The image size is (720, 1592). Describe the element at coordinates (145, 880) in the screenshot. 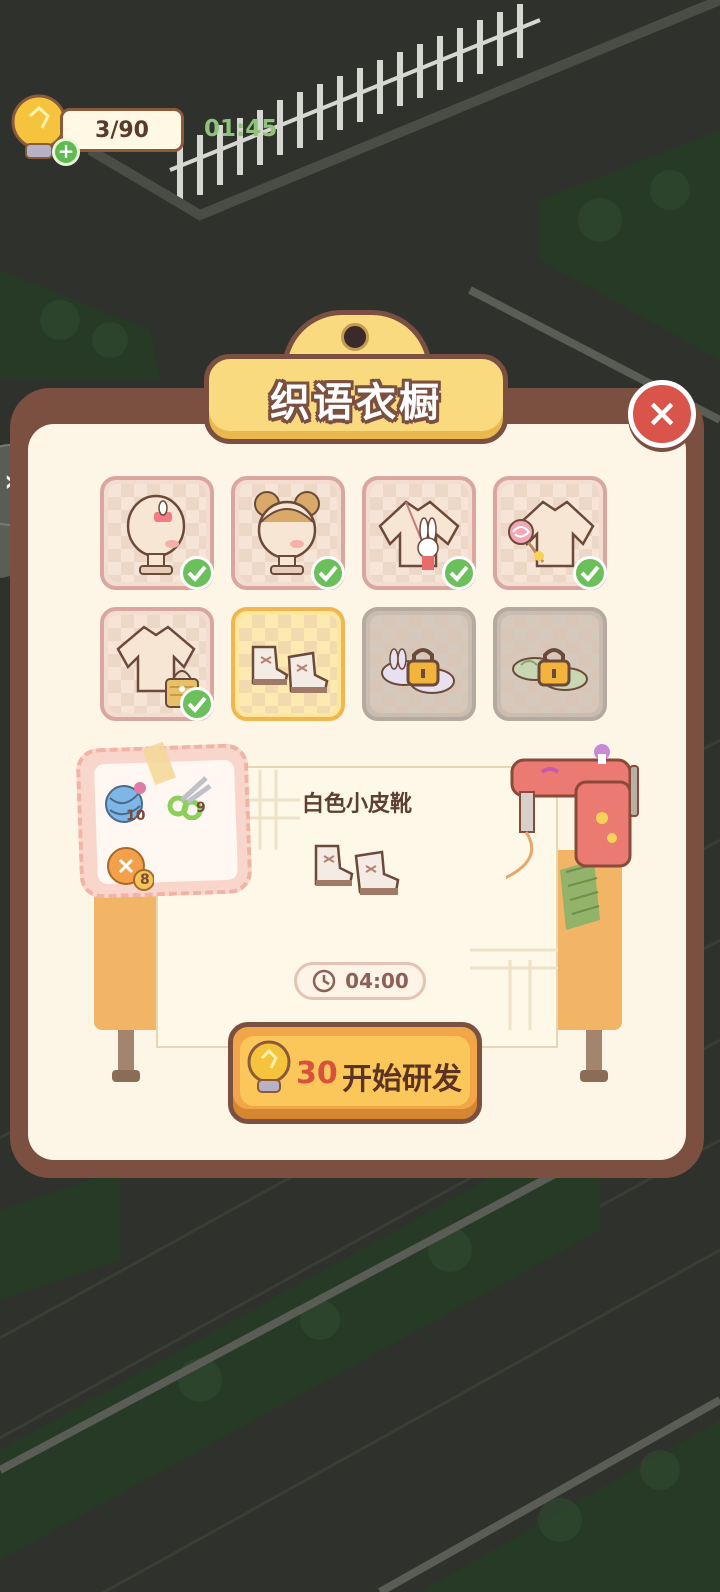

I see `button-count: 8` at that location.